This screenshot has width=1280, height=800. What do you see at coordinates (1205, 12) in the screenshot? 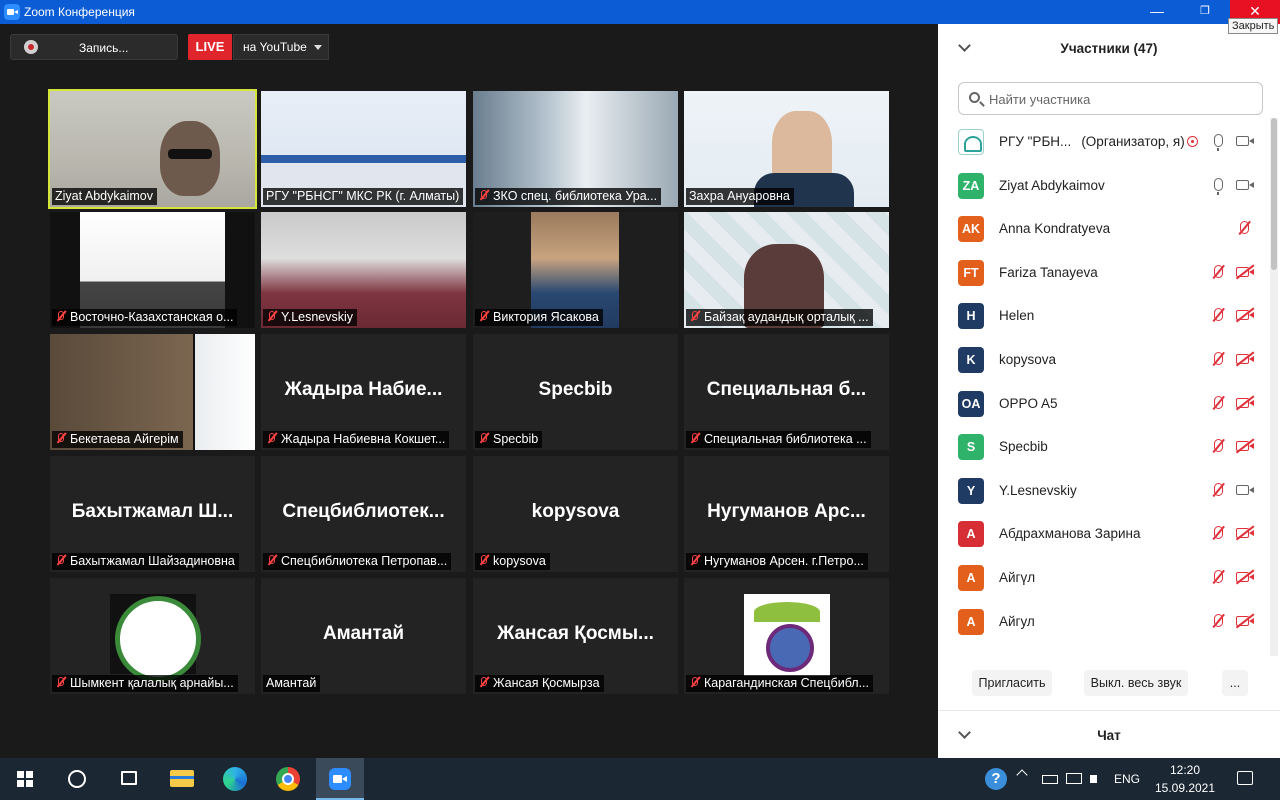
I see `maximize-button: ❐` at bounding box center [1205, 12].